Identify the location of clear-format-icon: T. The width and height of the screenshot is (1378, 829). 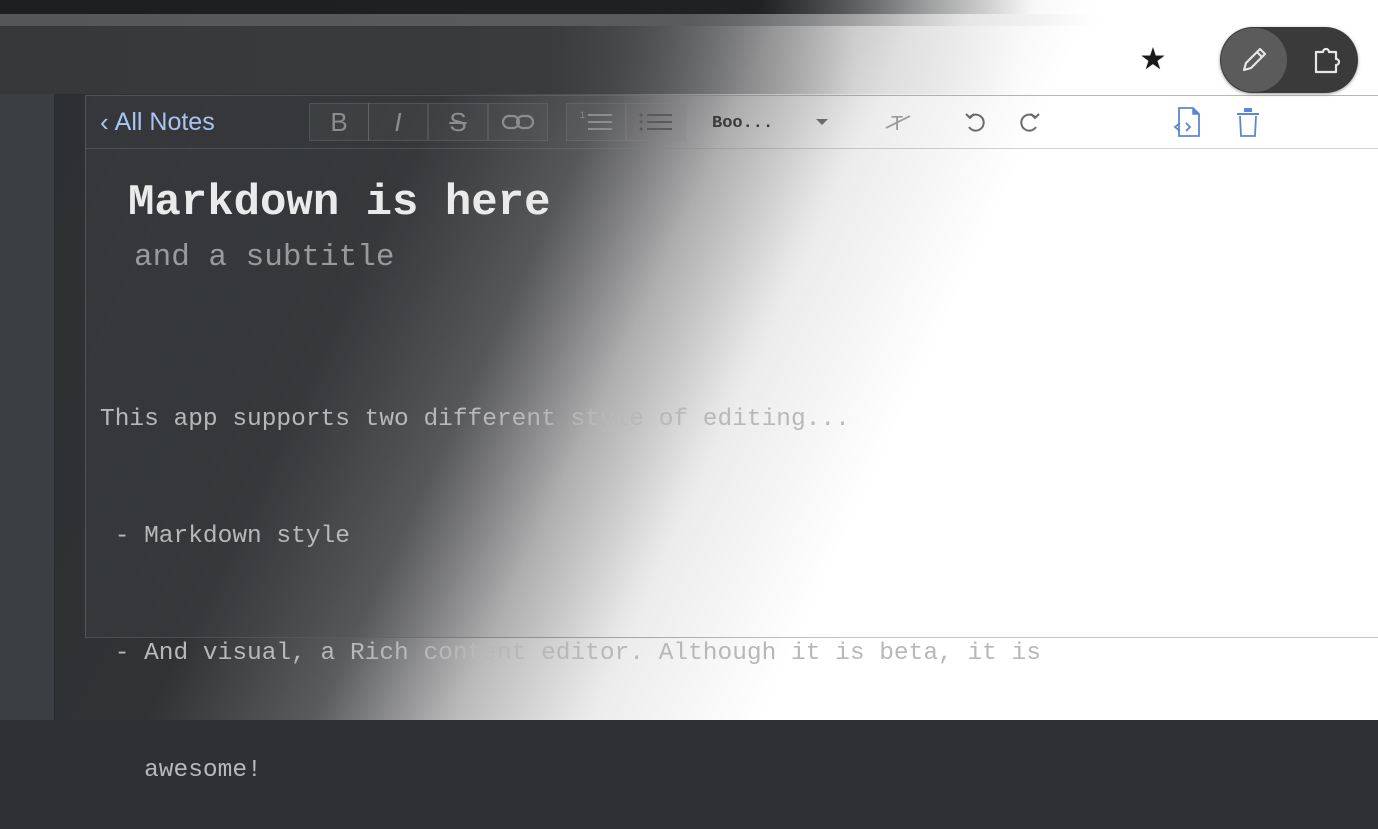
(898, 124).